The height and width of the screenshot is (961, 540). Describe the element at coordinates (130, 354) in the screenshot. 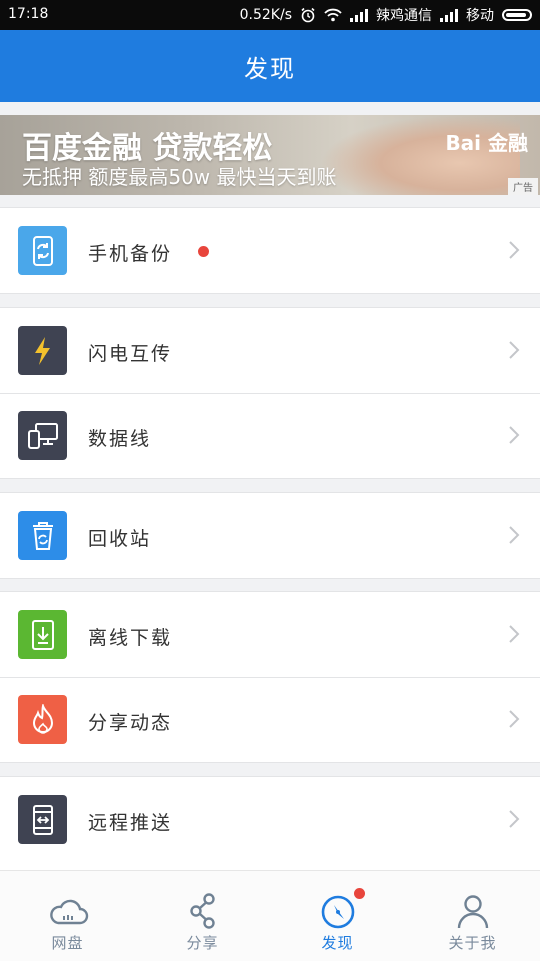

I see `list-item-label: 闪电互传` at that location.